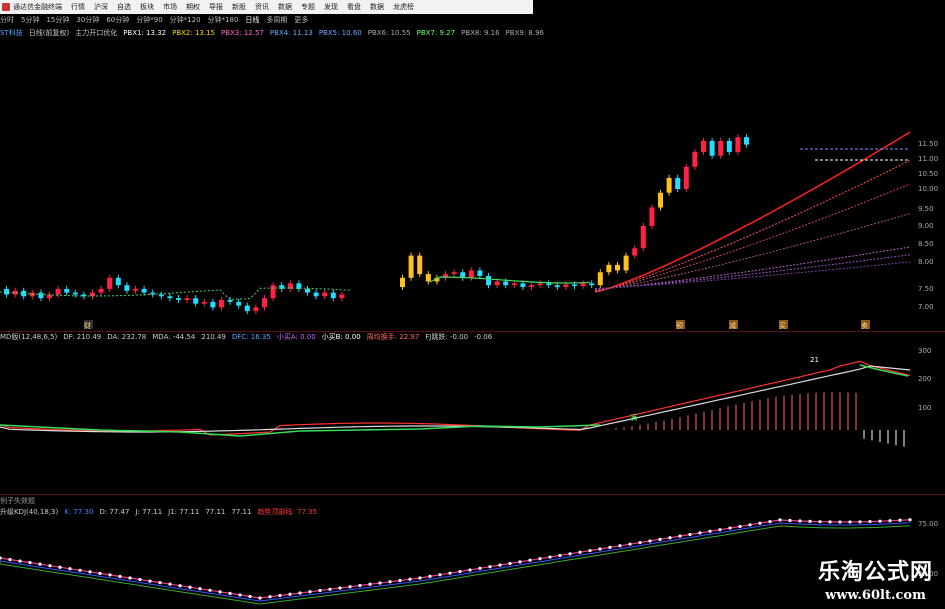 The image size is (945, 609). I want to click on macd-signal-line, so click(884, 370).